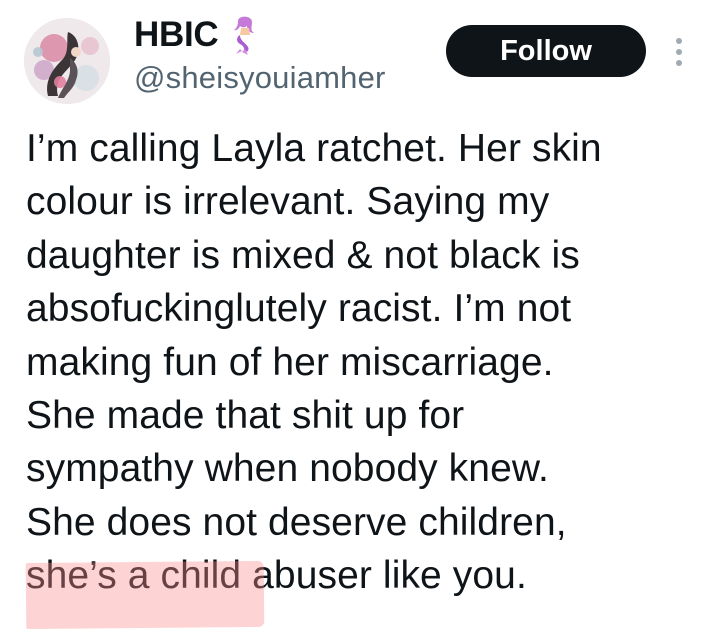 The height and width of the screenshot is (638, 720). Describe the element at coordinates (287, 469) in the screenshot. I see `tweet-line: sympathy when nobody knew.` at that location.